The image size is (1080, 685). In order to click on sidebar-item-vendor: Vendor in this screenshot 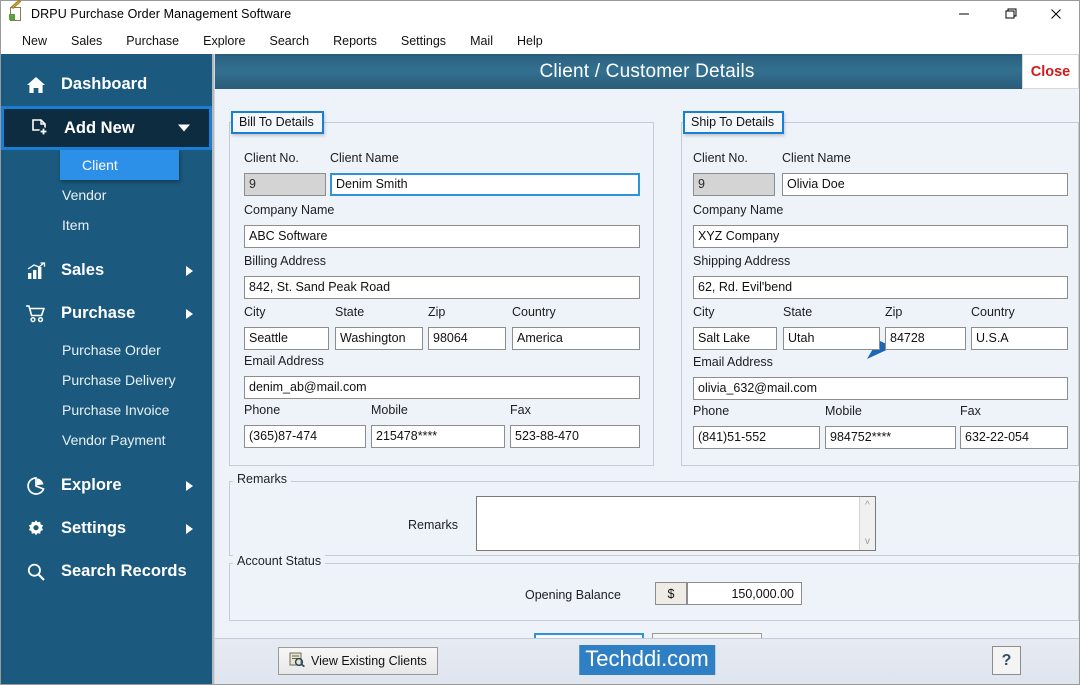, I will do `click(106, 195)`.